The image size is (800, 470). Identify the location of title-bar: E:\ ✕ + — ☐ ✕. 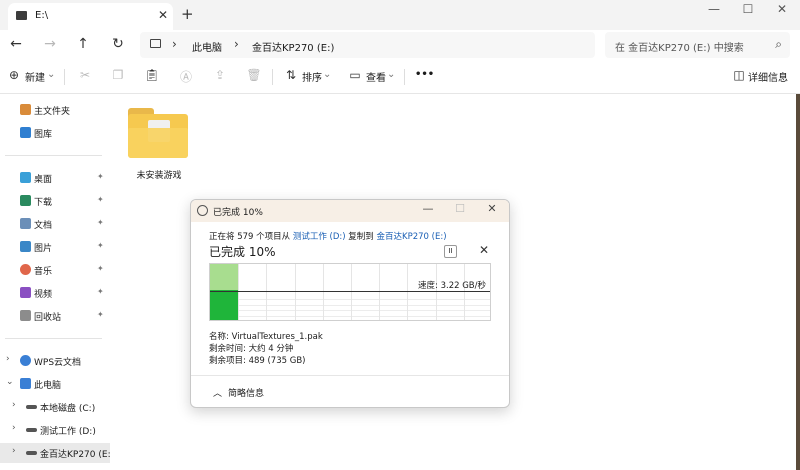
(400, 15).